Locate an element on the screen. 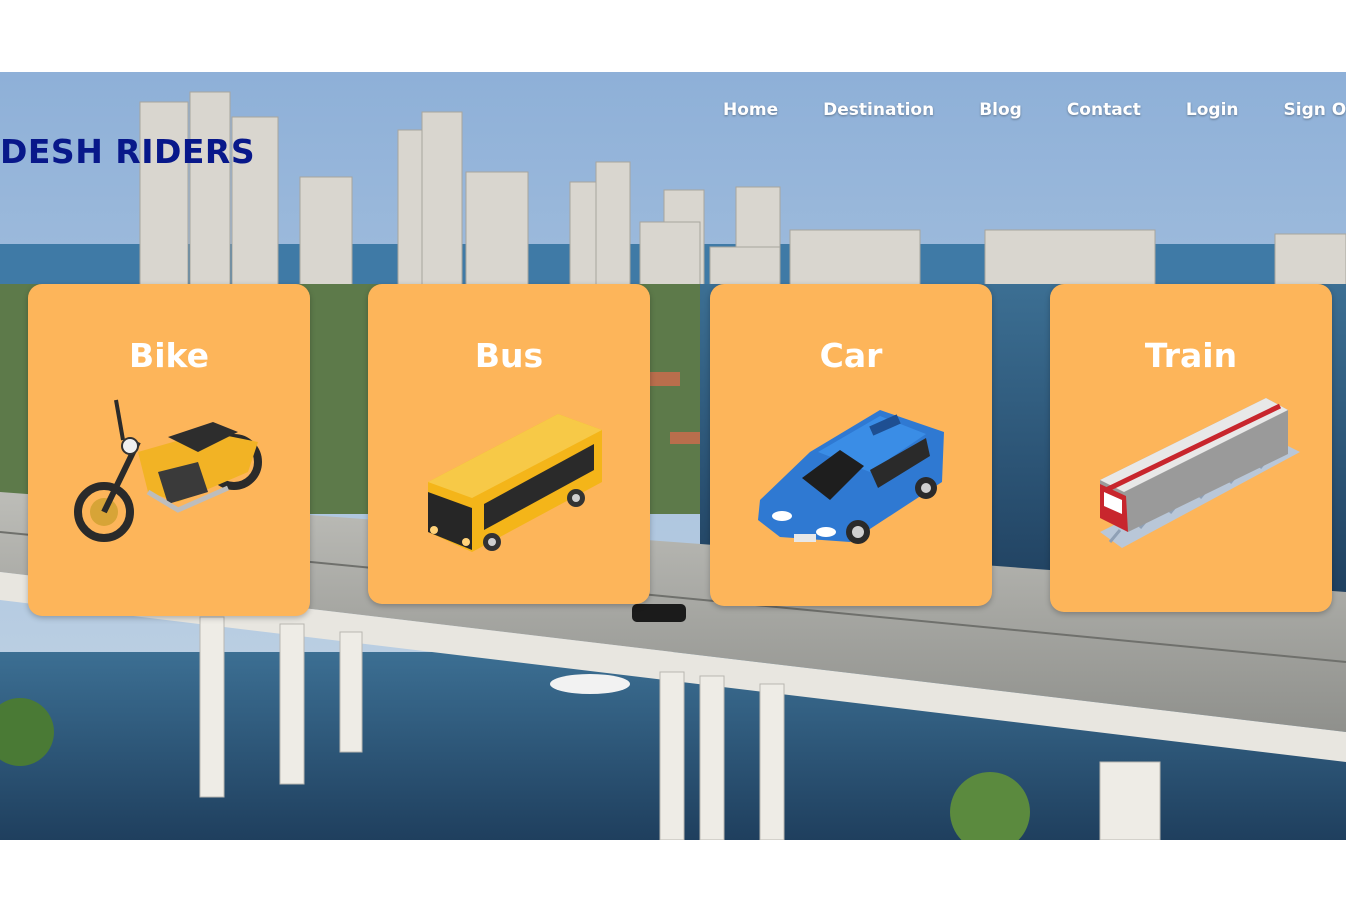 The height and width of the screenshot is (913, 1346). train-icon is located at coordinates (1200, 473).